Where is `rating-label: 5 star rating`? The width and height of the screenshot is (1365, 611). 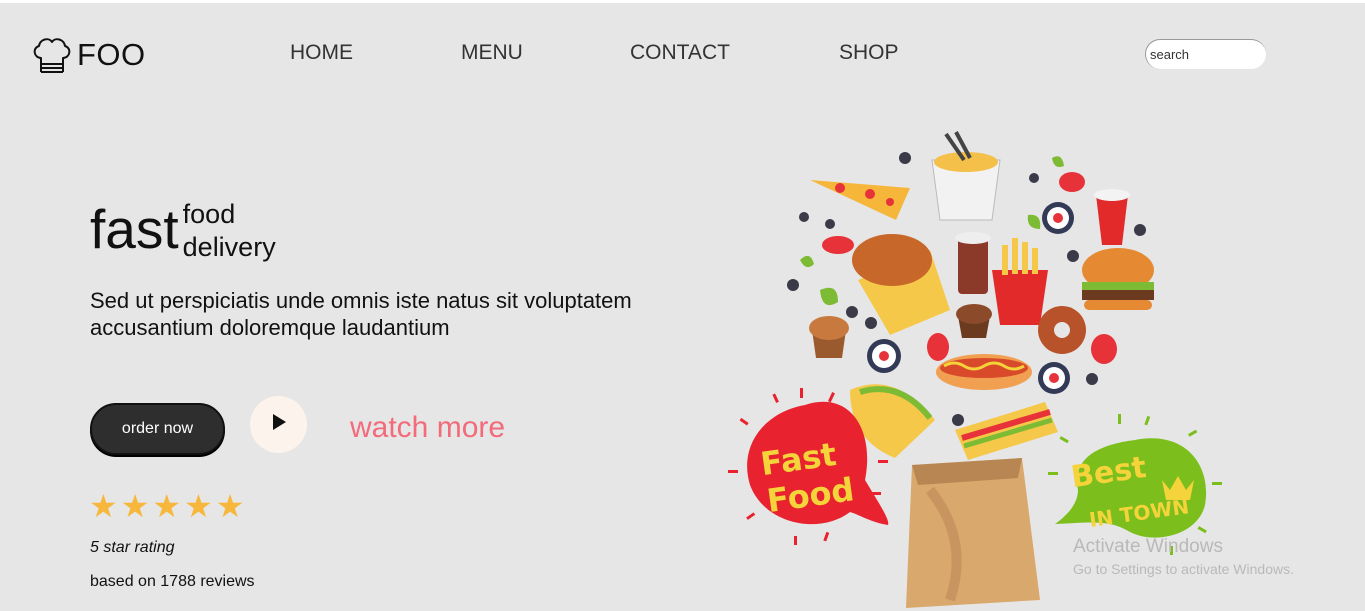
rating-label: 5 star rating is located at coordinates (132, 547).